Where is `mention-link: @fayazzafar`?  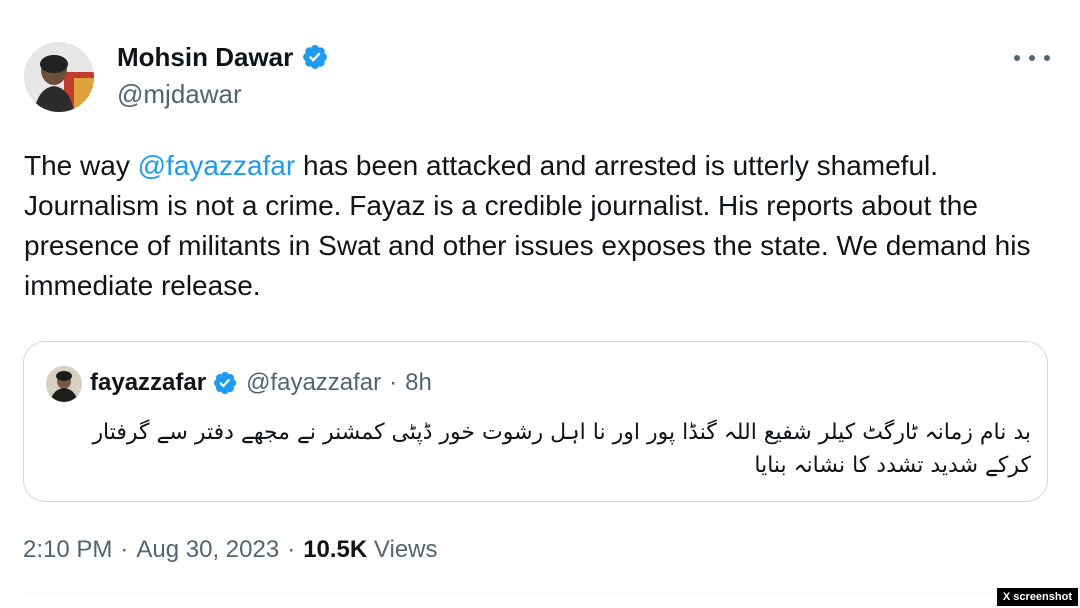 mention-link: @fayazzafar is located at coordinates (217, 165).